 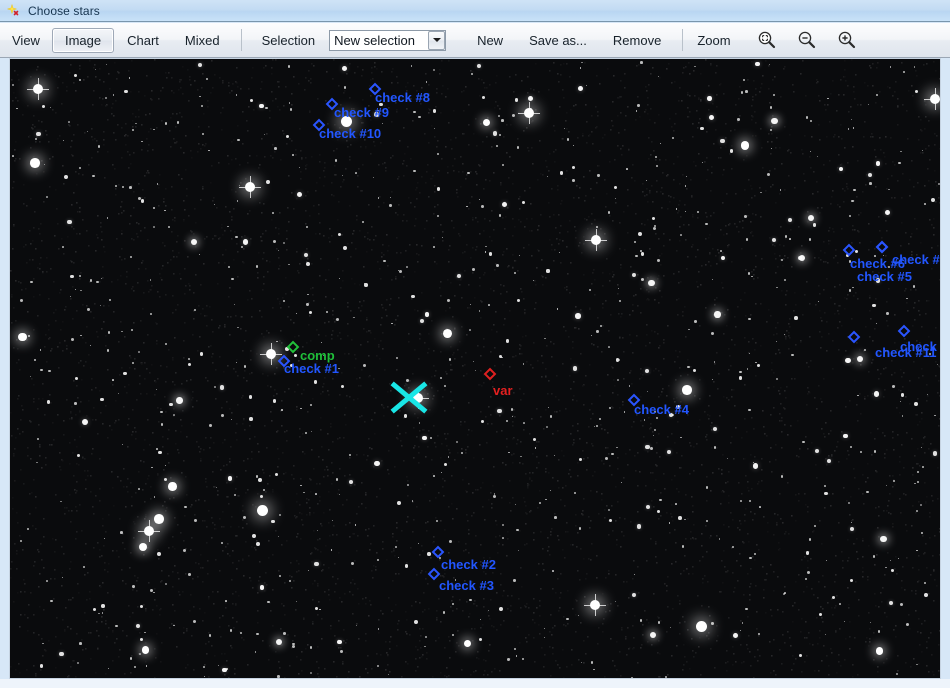 I want to click on star-label-check9: check #9, so click(x=361, y=112).